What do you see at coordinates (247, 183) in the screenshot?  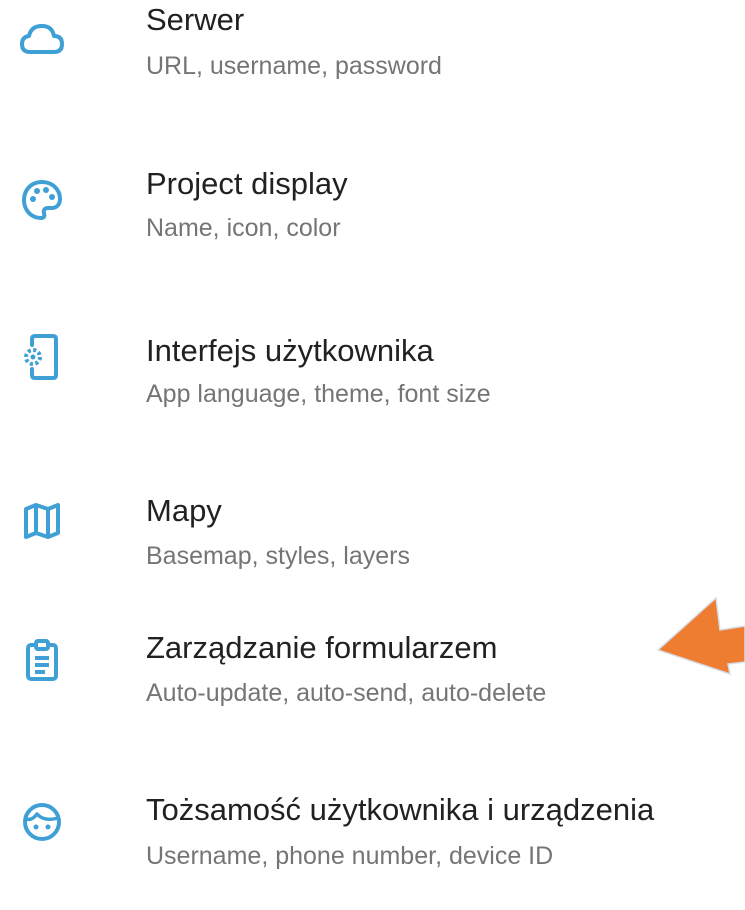 I see `settings-item-title: Project display` at bounding box center [247, 183].